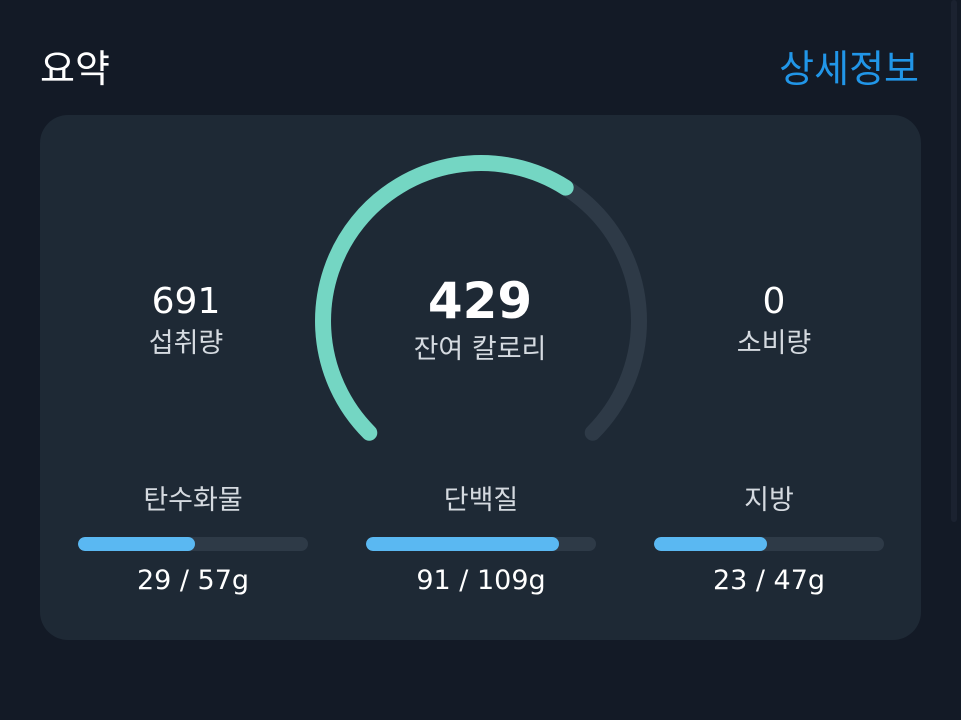 Image resolution: width=961 pixels, height=720 pixels. I want to click on remaining-value: 429, so click(480, 301).